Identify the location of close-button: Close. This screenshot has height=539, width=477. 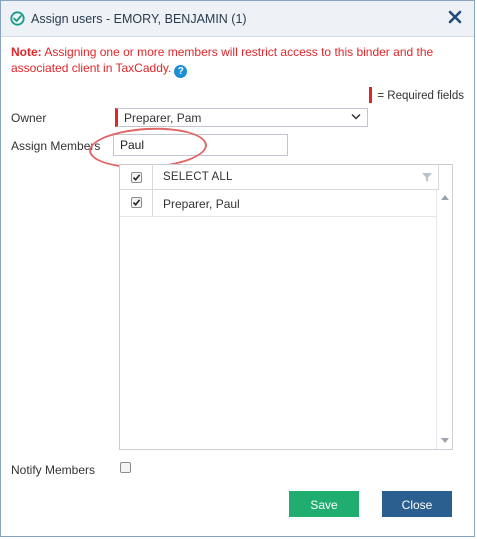
(417, 504).